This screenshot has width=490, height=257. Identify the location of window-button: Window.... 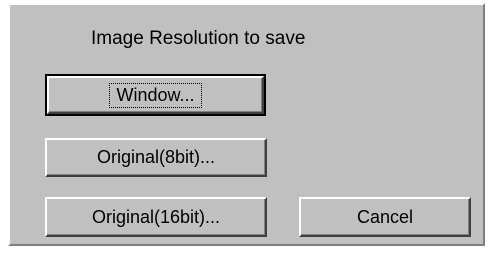
(155, 95).